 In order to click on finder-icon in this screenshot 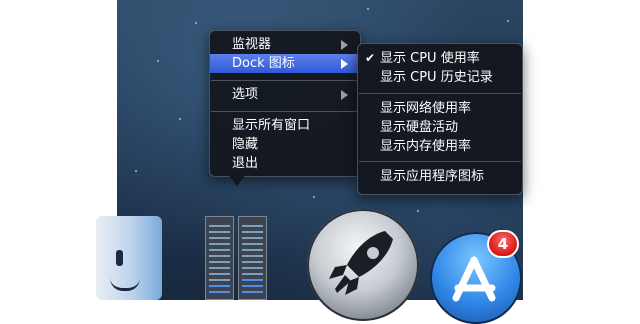, I will do `click(129, 258)`.